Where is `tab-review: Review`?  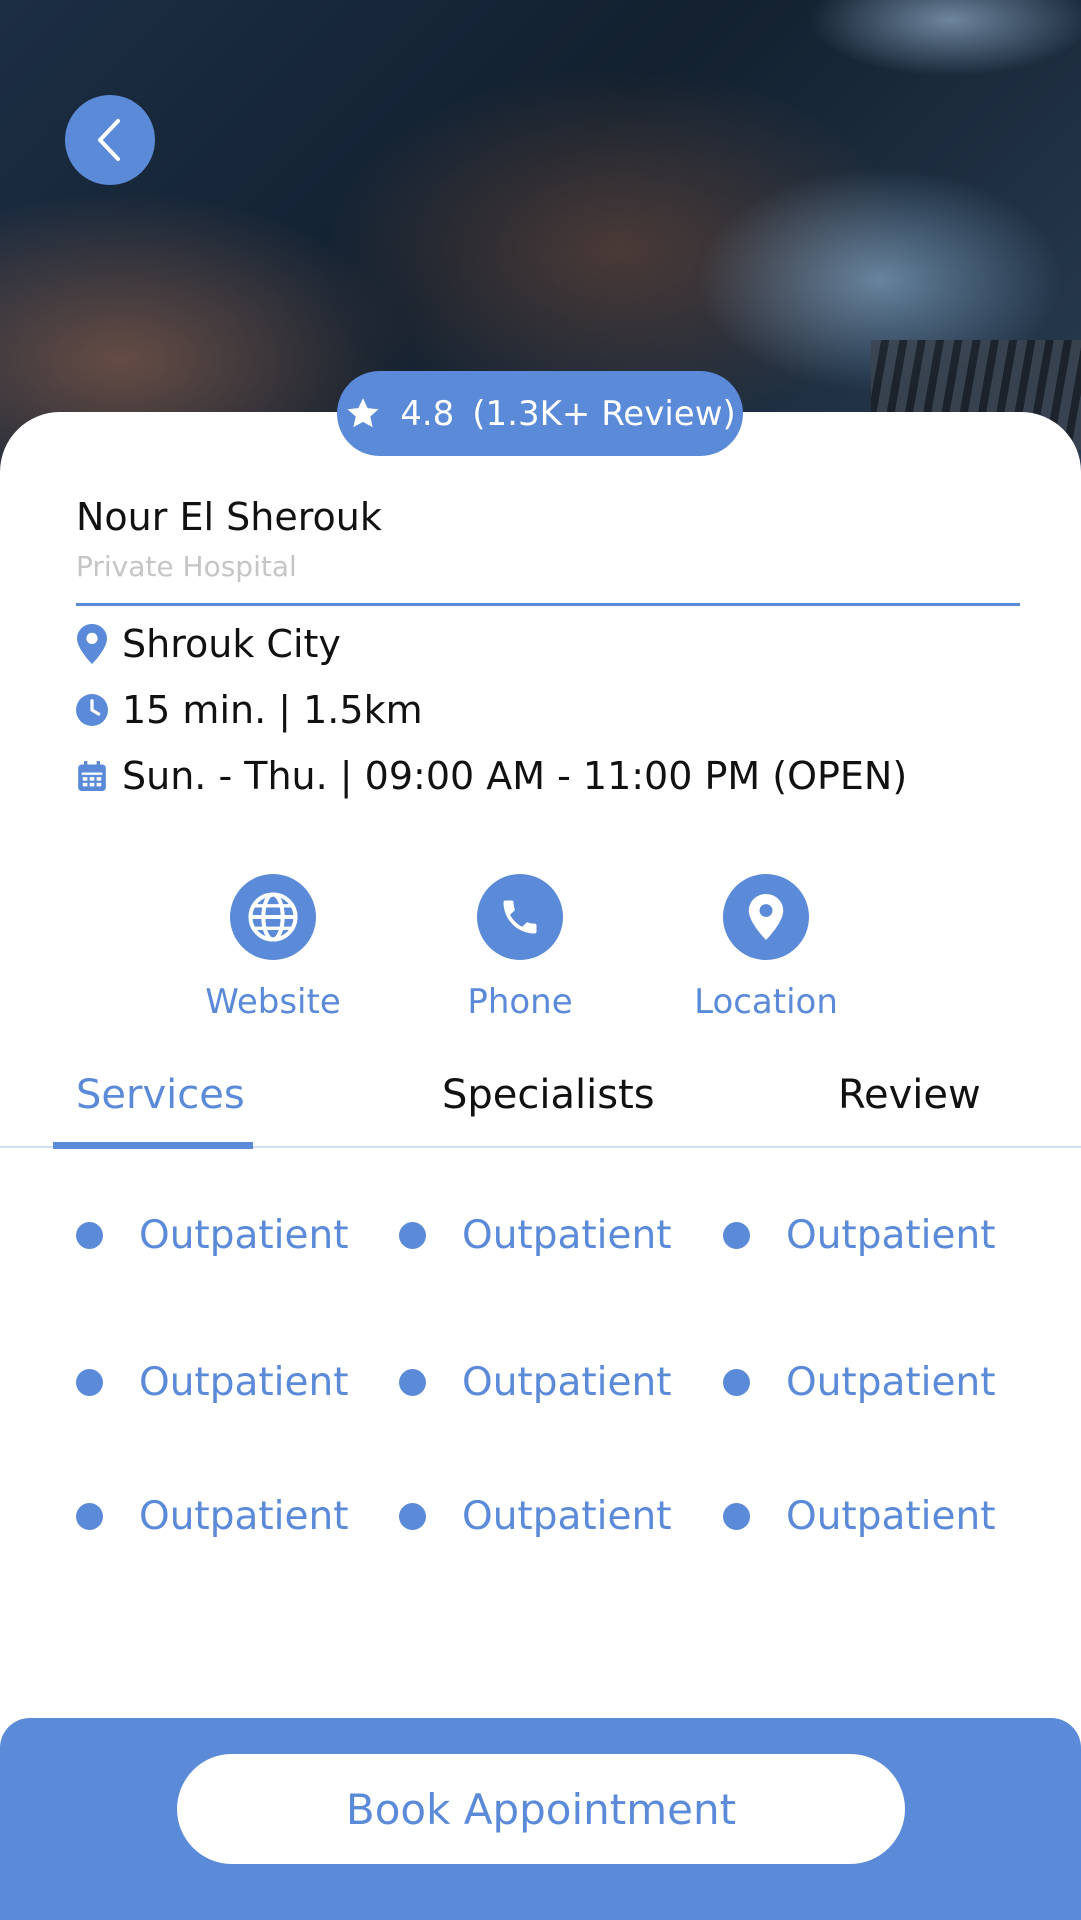 tab-review: Review is located at coordinates (909, 1095).